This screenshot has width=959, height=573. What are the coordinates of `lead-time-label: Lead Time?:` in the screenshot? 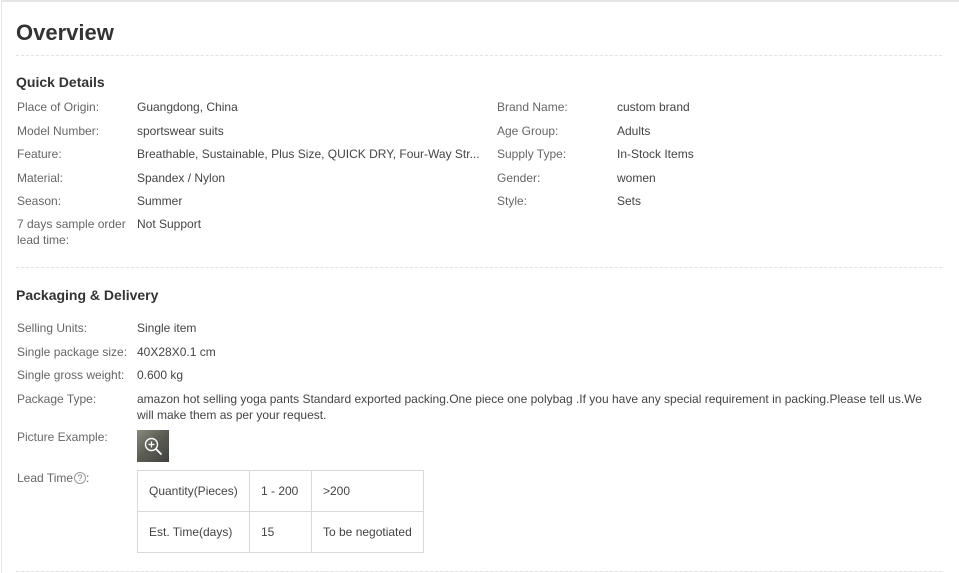 It's located at (53, 478).